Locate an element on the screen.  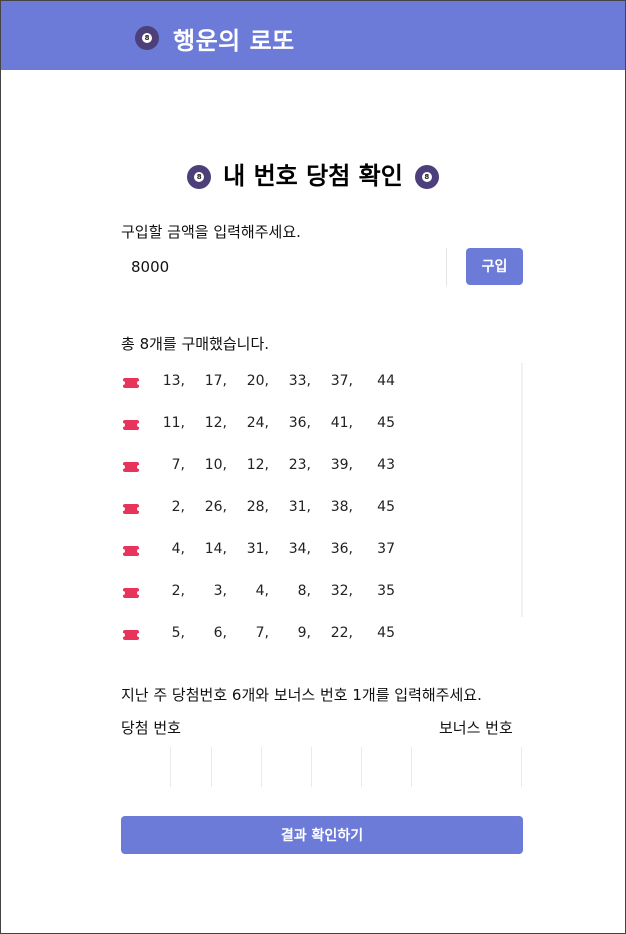
ticket-number: 10, is located at coordinates (215, 465).